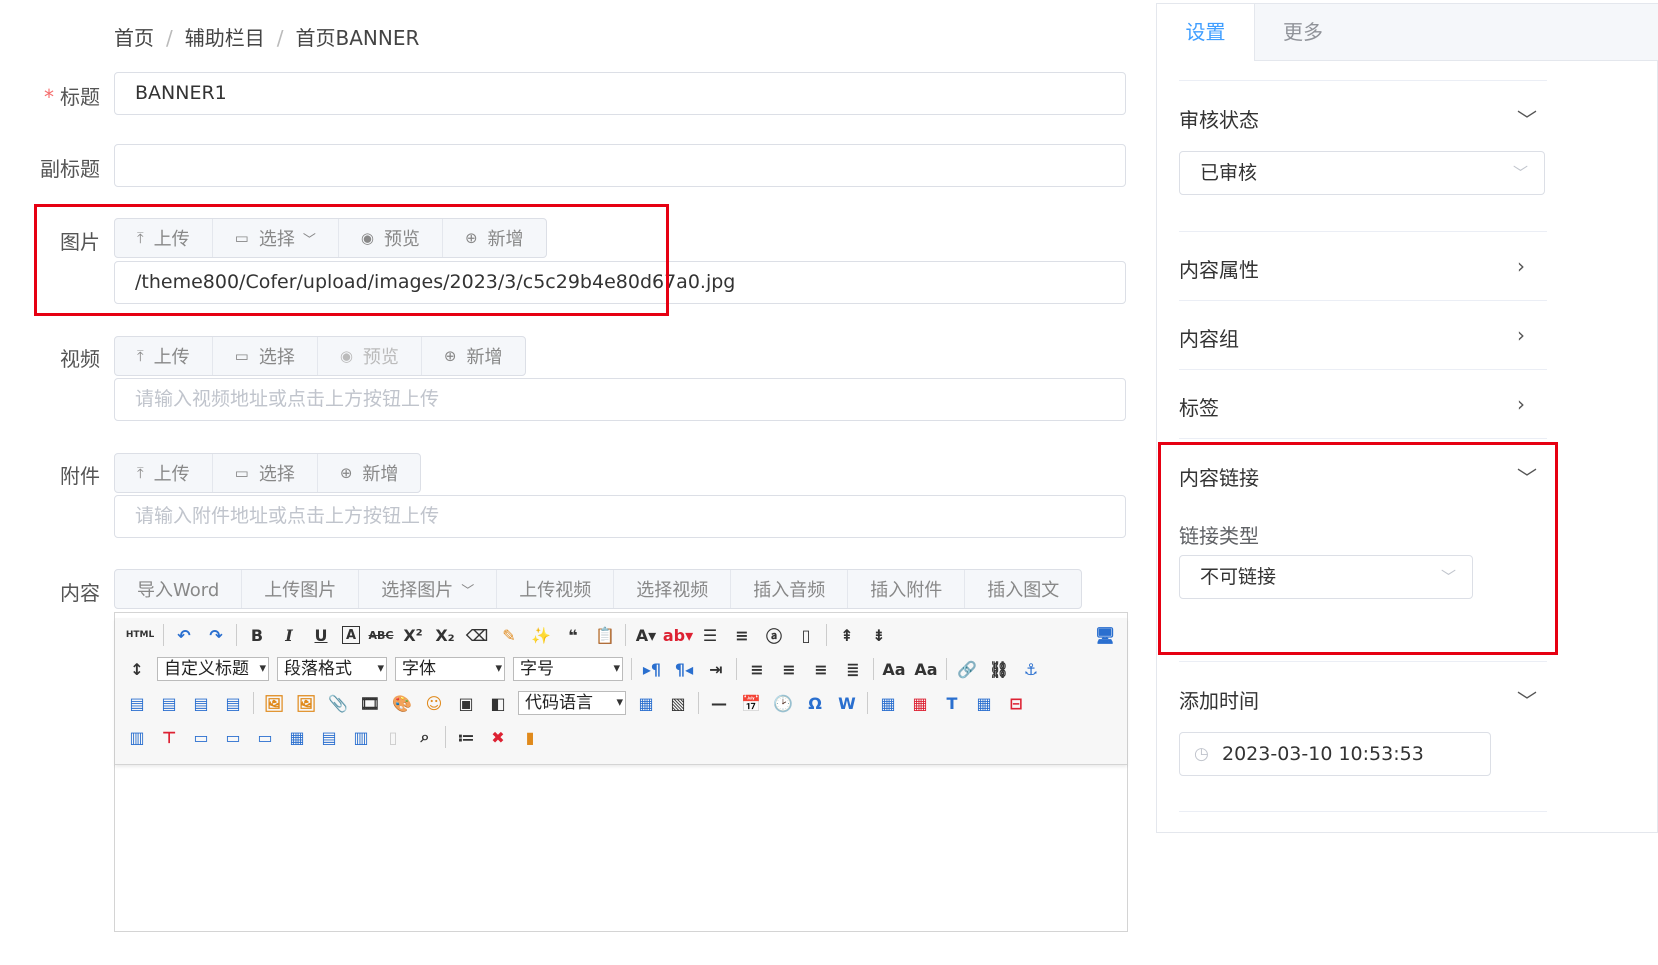  Describe the element at coordinates (257, 635) in the screenshot. I see `bold-icon: B` at that location.